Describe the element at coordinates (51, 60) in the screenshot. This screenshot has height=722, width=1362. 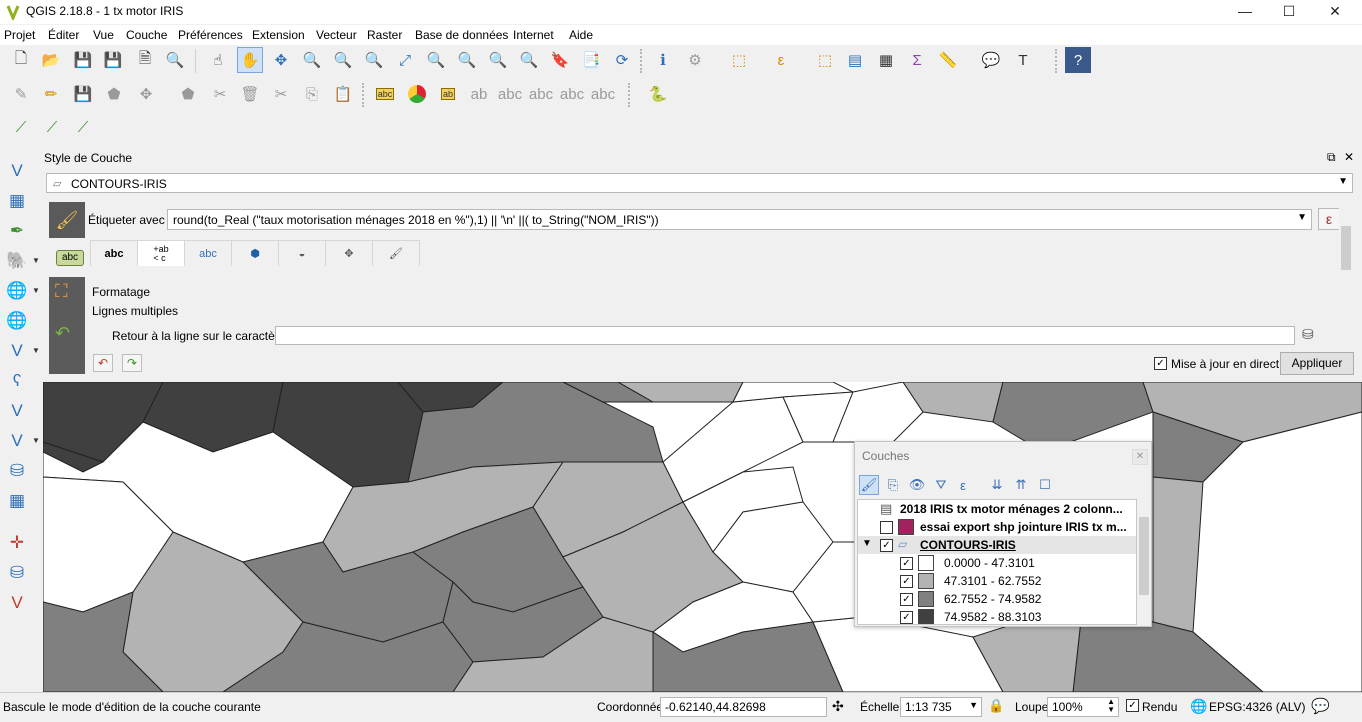
I see `open-project-icon: 📂` at that location.